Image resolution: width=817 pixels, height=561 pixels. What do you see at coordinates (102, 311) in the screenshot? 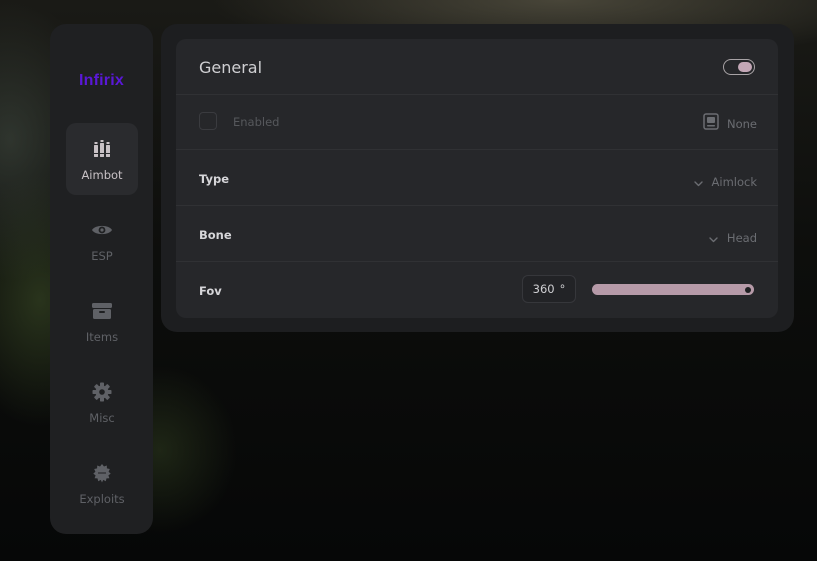
I see `box-icon` at bounding box center [102, 311].